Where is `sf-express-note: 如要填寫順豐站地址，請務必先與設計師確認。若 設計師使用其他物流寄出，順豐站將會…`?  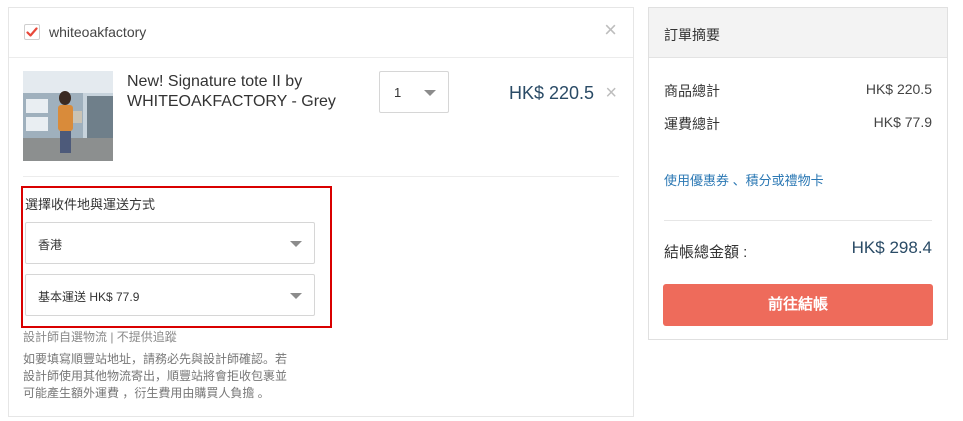
sf-express-note: 如要填寫順豐站地址，請務必先與設計師確認。若 設計師使用其他物流寄出，順豐站將會… is located at coordinates (173, 376).